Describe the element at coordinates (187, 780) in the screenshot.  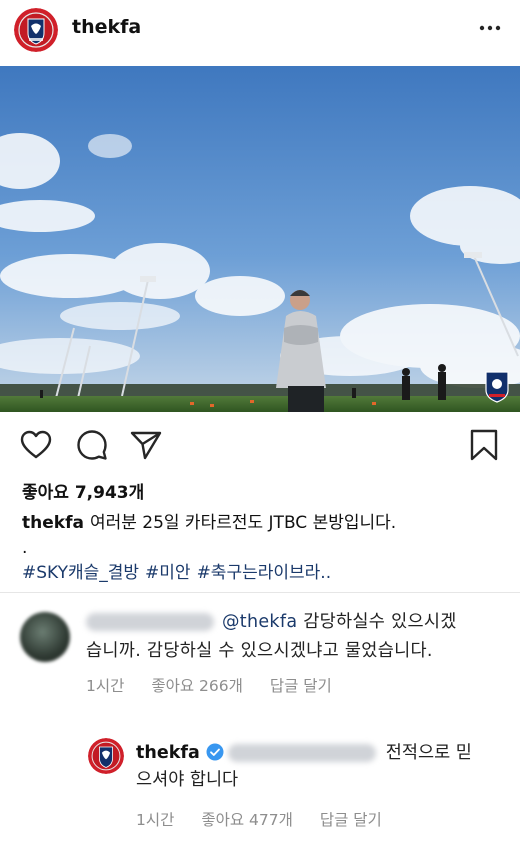
I see `reply-text-line2: 으셔야 합니다` at that location.